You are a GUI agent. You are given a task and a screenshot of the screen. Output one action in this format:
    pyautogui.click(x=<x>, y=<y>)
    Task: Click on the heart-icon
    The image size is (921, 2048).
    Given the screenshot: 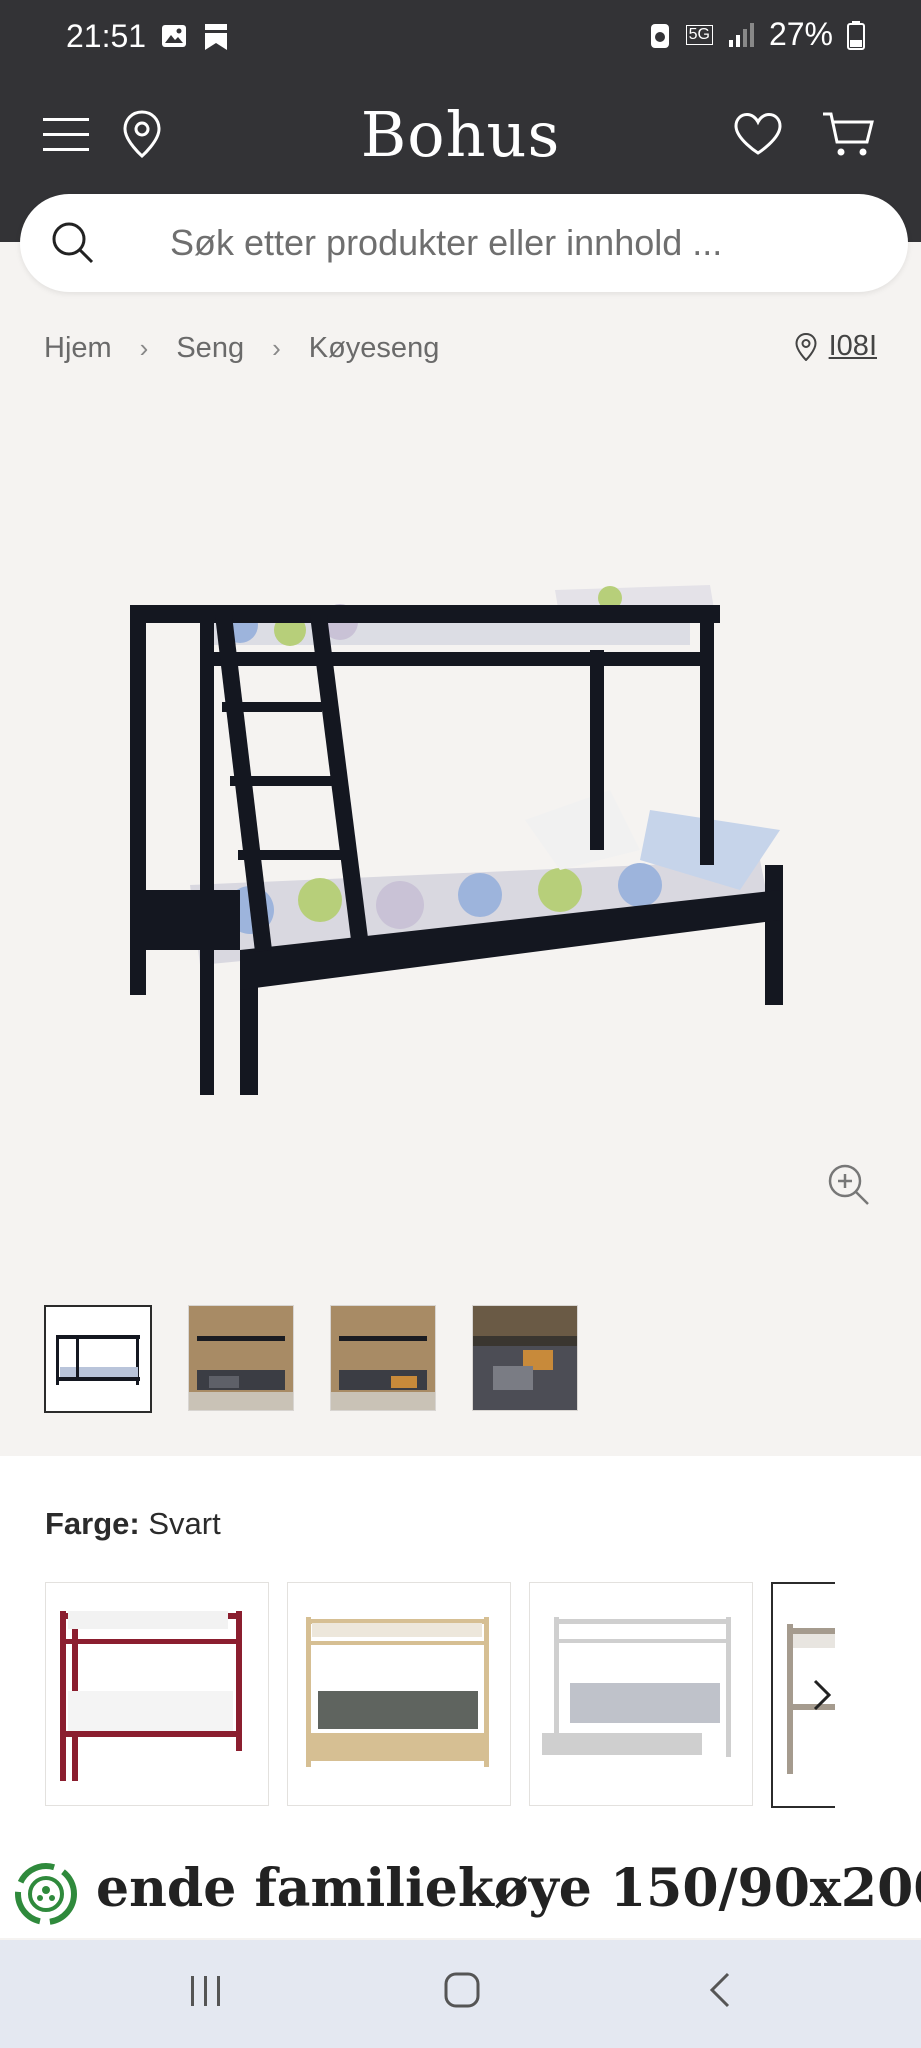 What is the action you would take?
    pyautogui.click(x=758, y=133)
    